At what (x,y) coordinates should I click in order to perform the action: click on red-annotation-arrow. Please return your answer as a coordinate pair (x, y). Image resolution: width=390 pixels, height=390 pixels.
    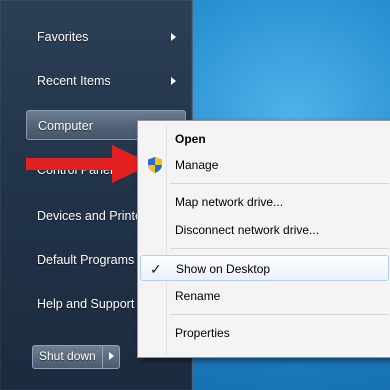
    Looking at the image, I should click on (89, 164).